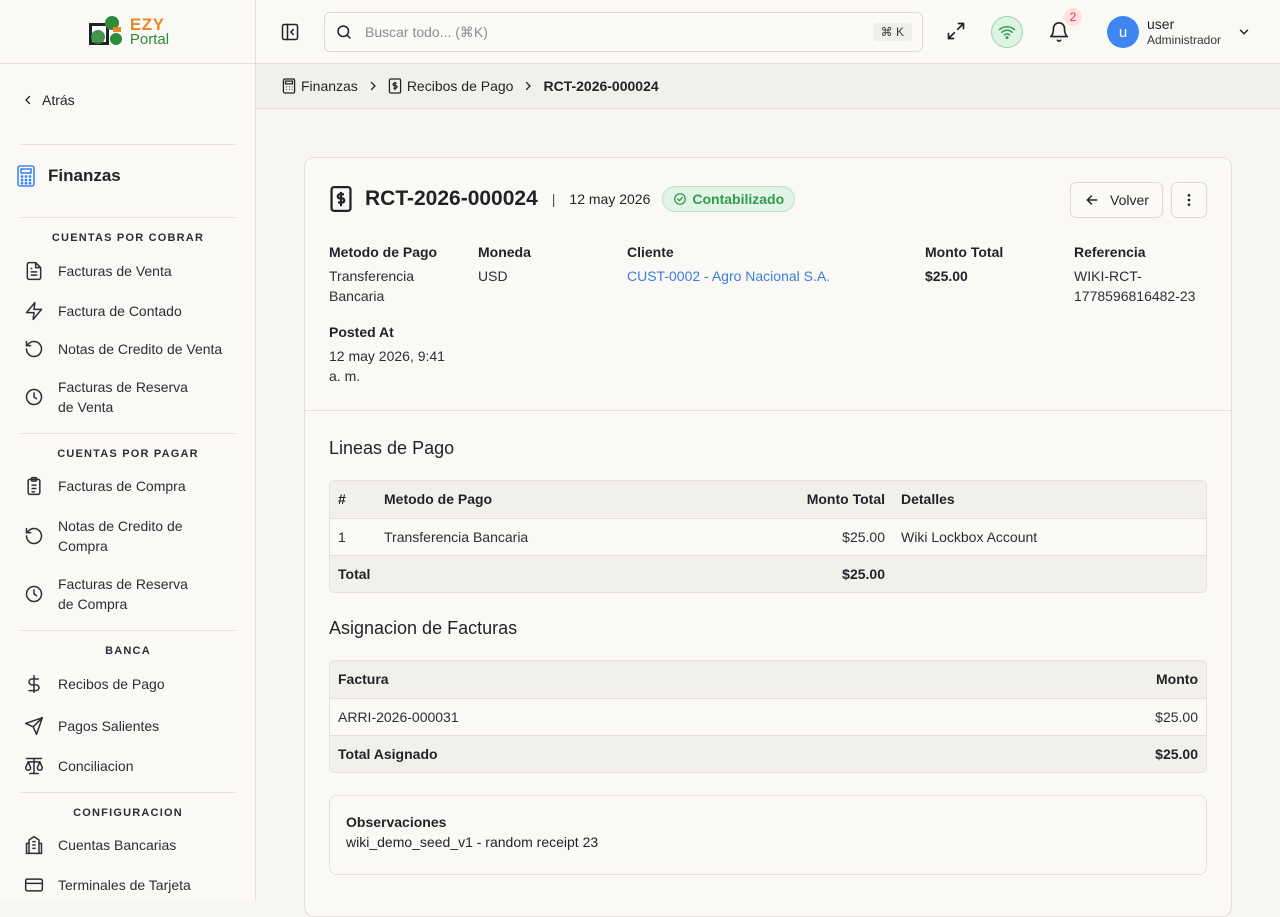  What do you see at coordinates (320, 86) in the screenshot?
I see `breadcrumb-finanzas: Finanzas` at bounding box center [320, 86].